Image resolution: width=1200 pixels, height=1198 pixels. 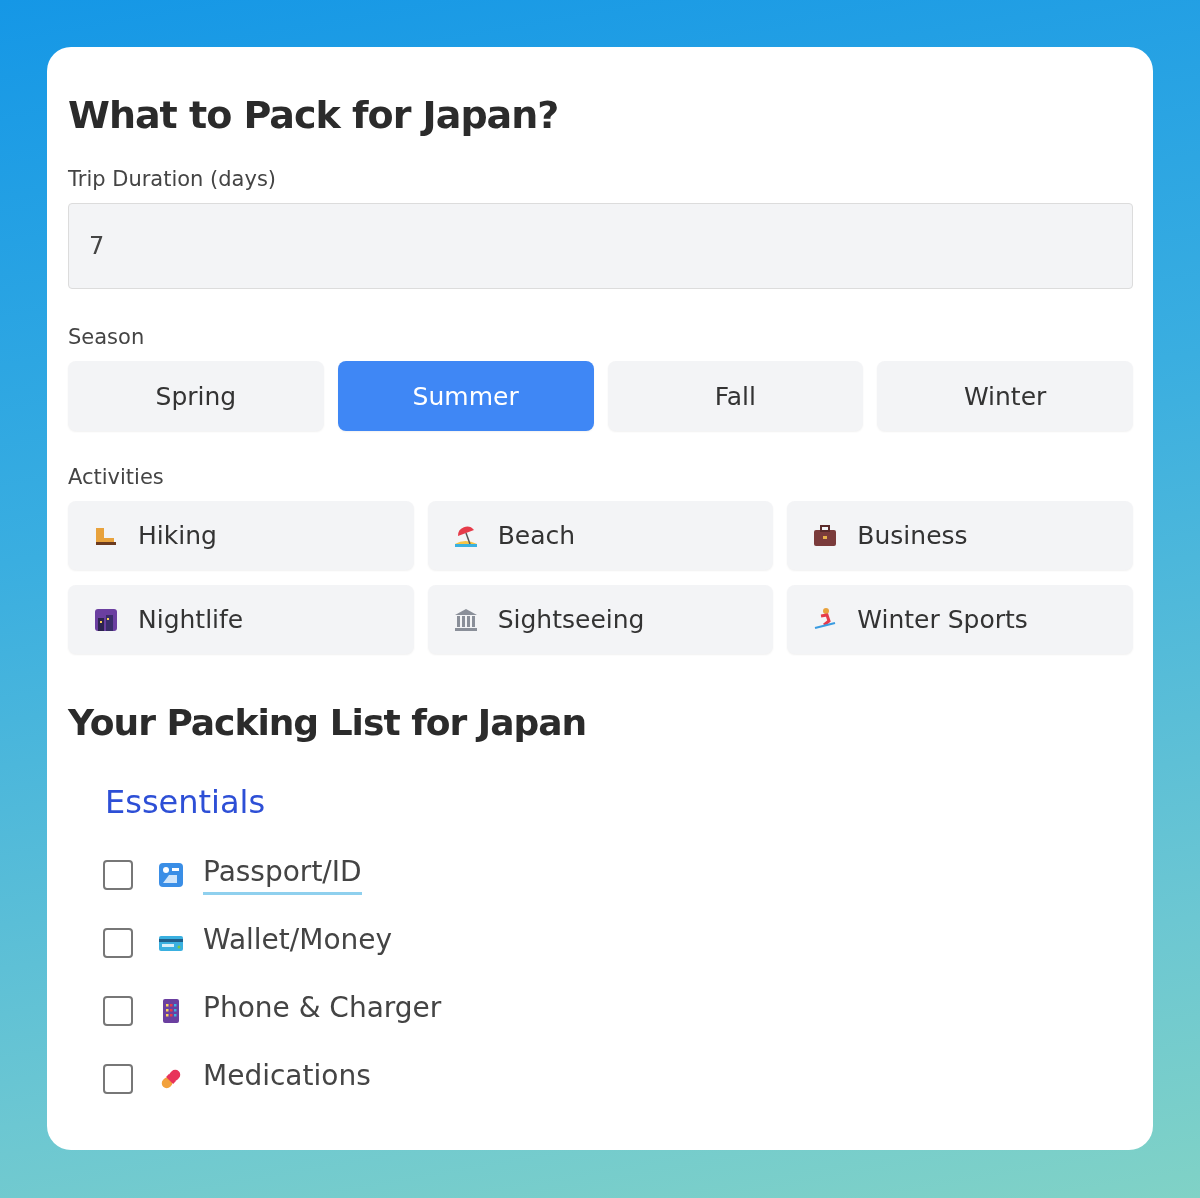 What do you see at coordinates (322, 1008) in the screenshot?
I see `item-label: Phone & Charger` at bounding box center [322, 1008].